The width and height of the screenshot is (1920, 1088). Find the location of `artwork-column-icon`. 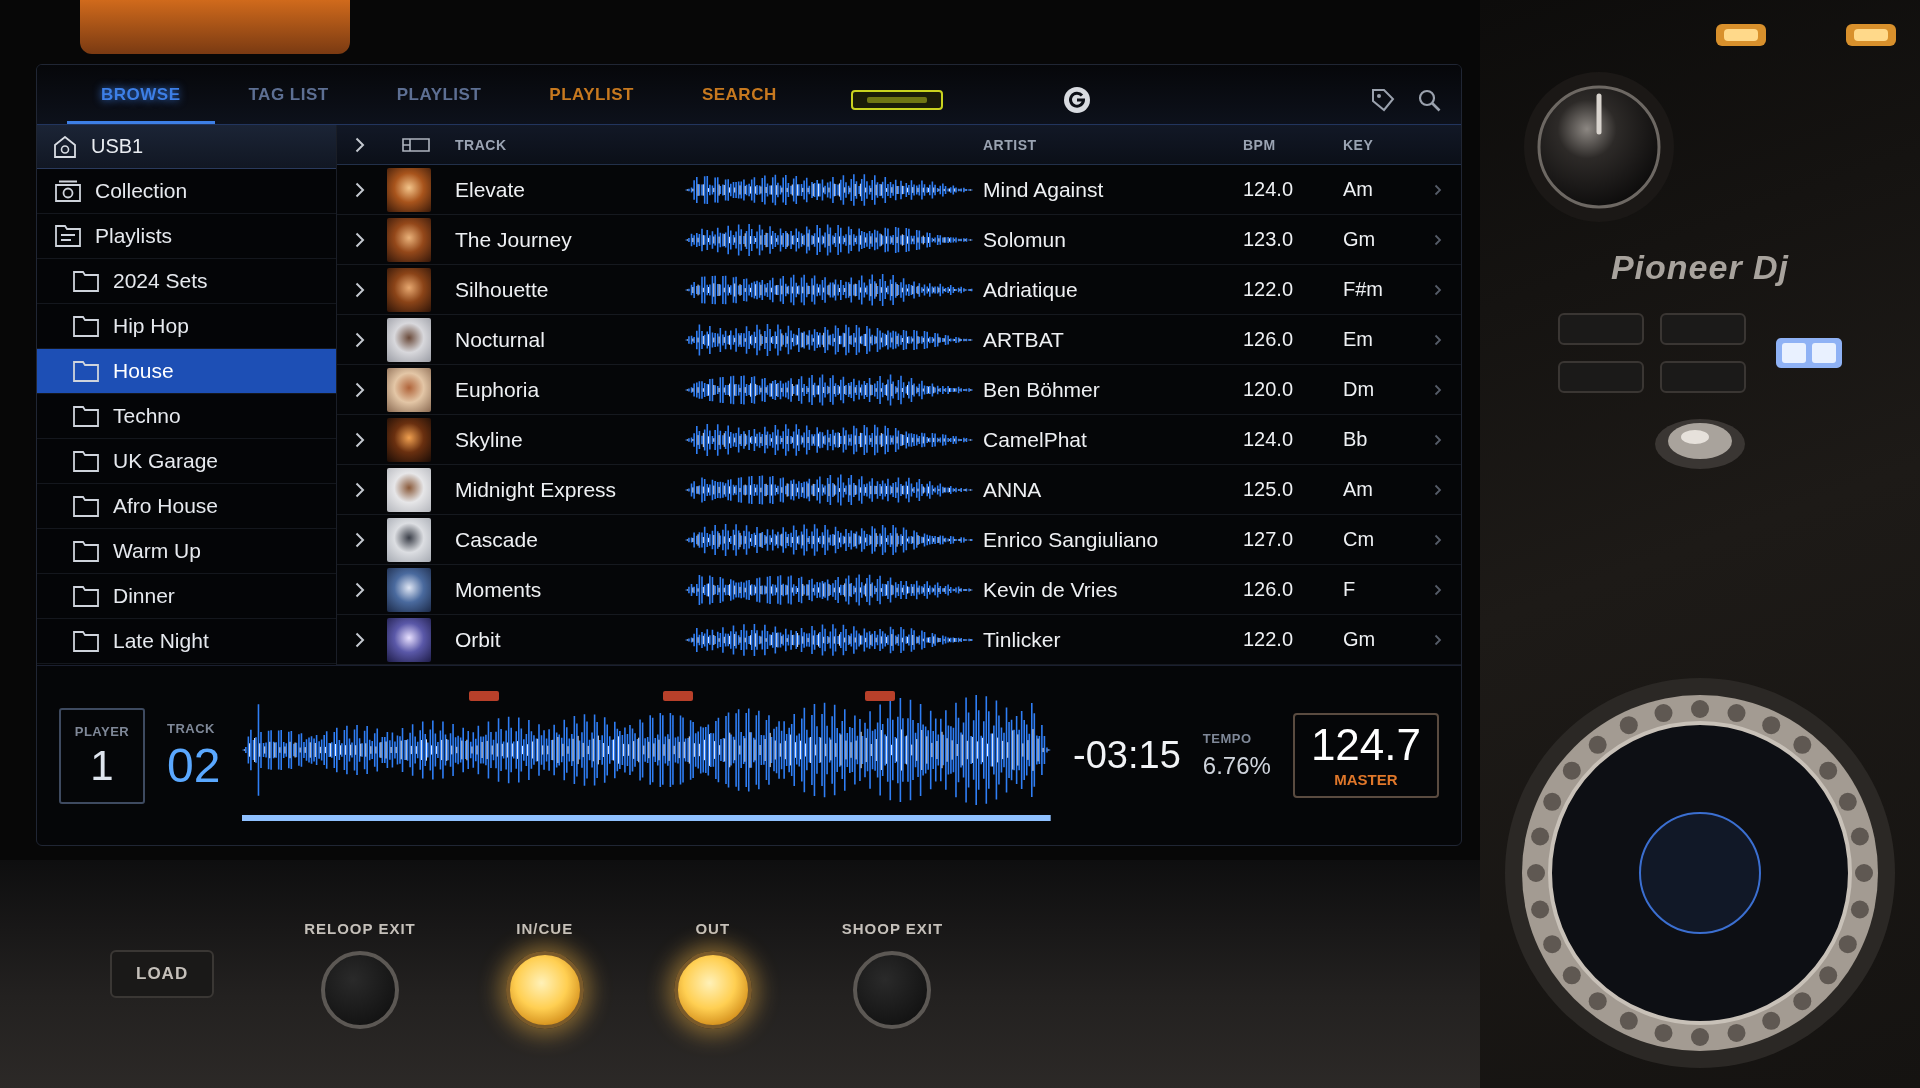

artwork-column-icon is located at coordinates (416, 144).